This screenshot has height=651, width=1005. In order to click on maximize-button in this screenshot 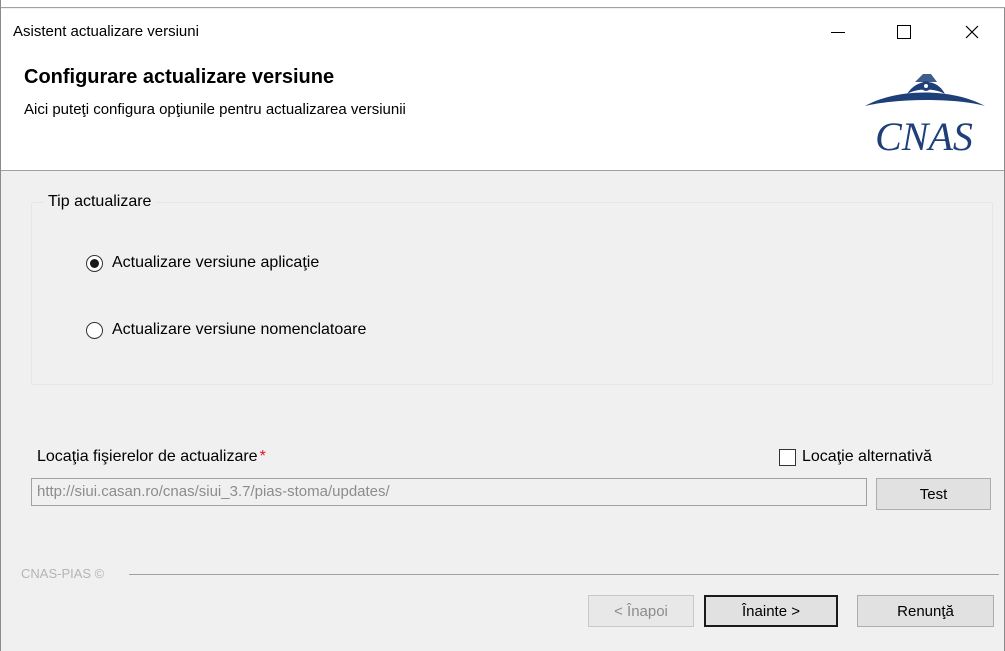, I will do `click(904, 31)`.